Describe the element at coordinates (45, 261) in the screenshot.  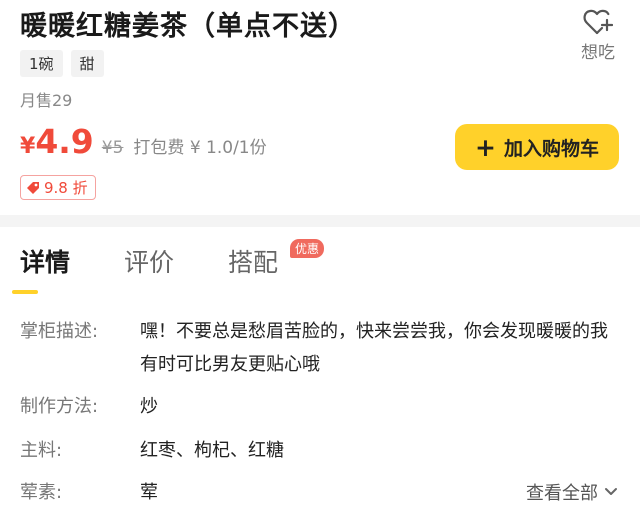
I see `tab-details: 详情` at that location.